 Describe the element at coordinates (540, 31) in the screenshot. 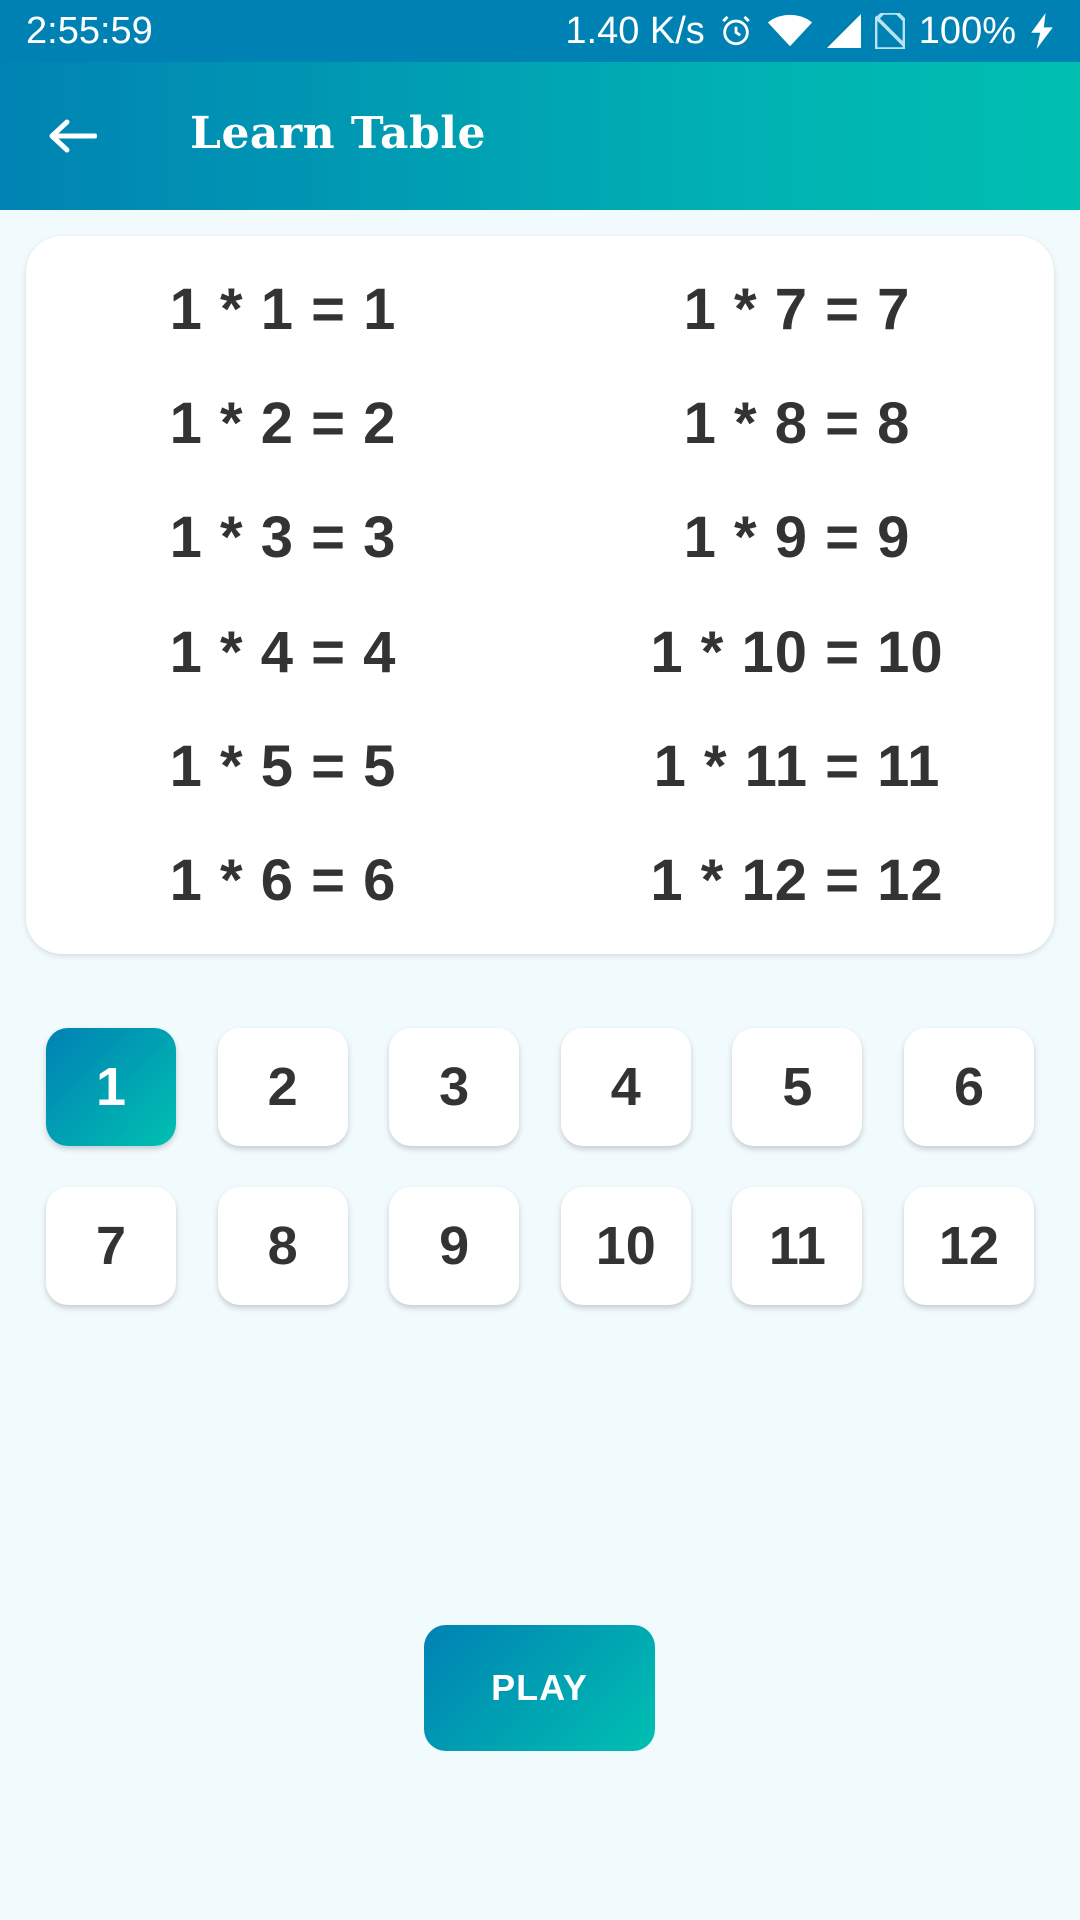

I see `status-bar: 2:55:59 1.40 K/s 100%` at that location.